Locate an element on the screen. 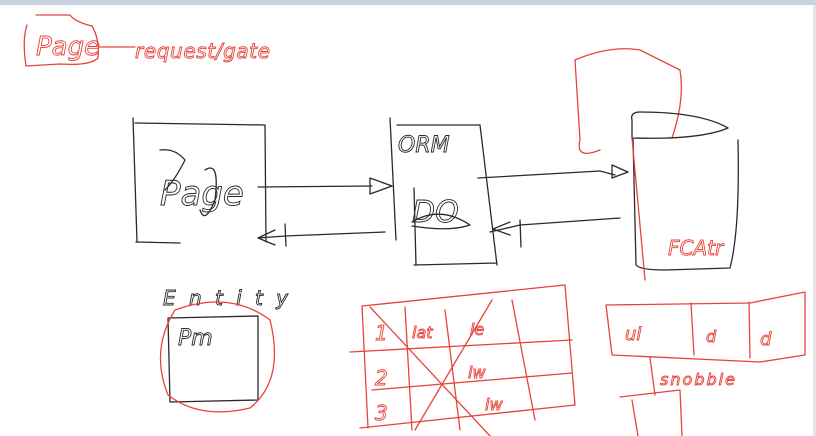 Image resolution: width=816 pixels, height=436 pixels. right-cell-2: d is located at coordinates (711, 336).